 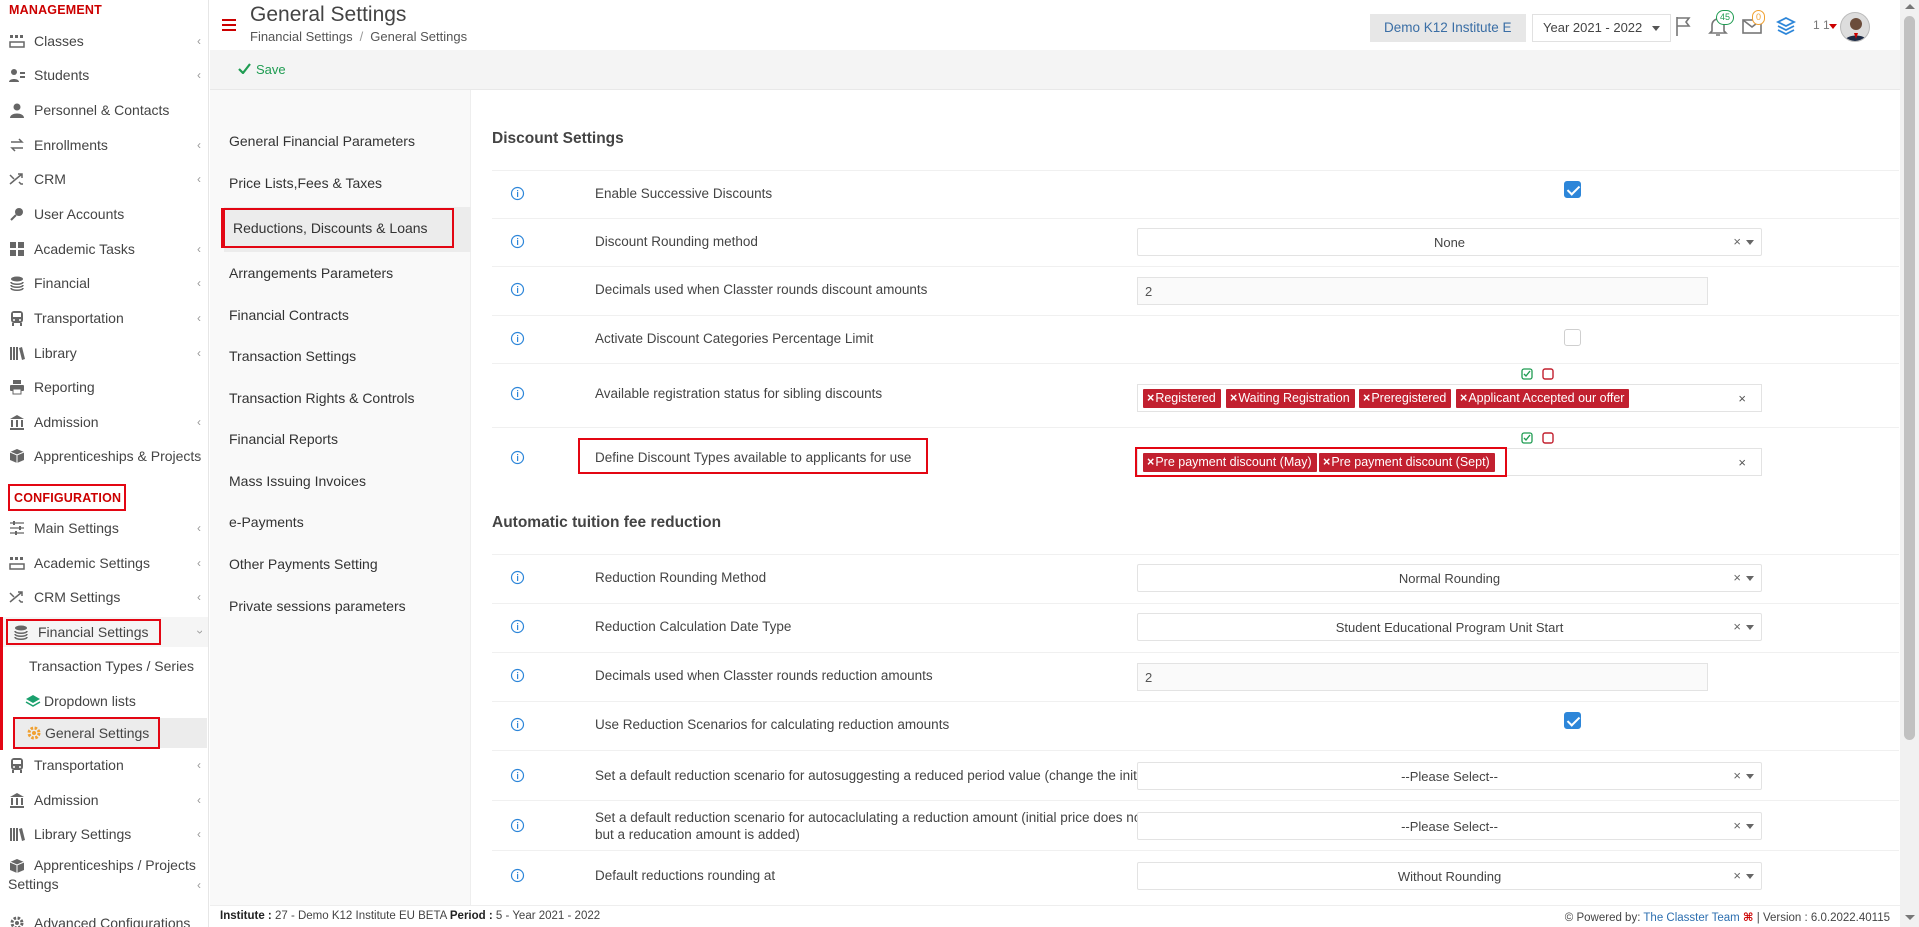 I want to click on avatar, so click(x=1855, y=27).